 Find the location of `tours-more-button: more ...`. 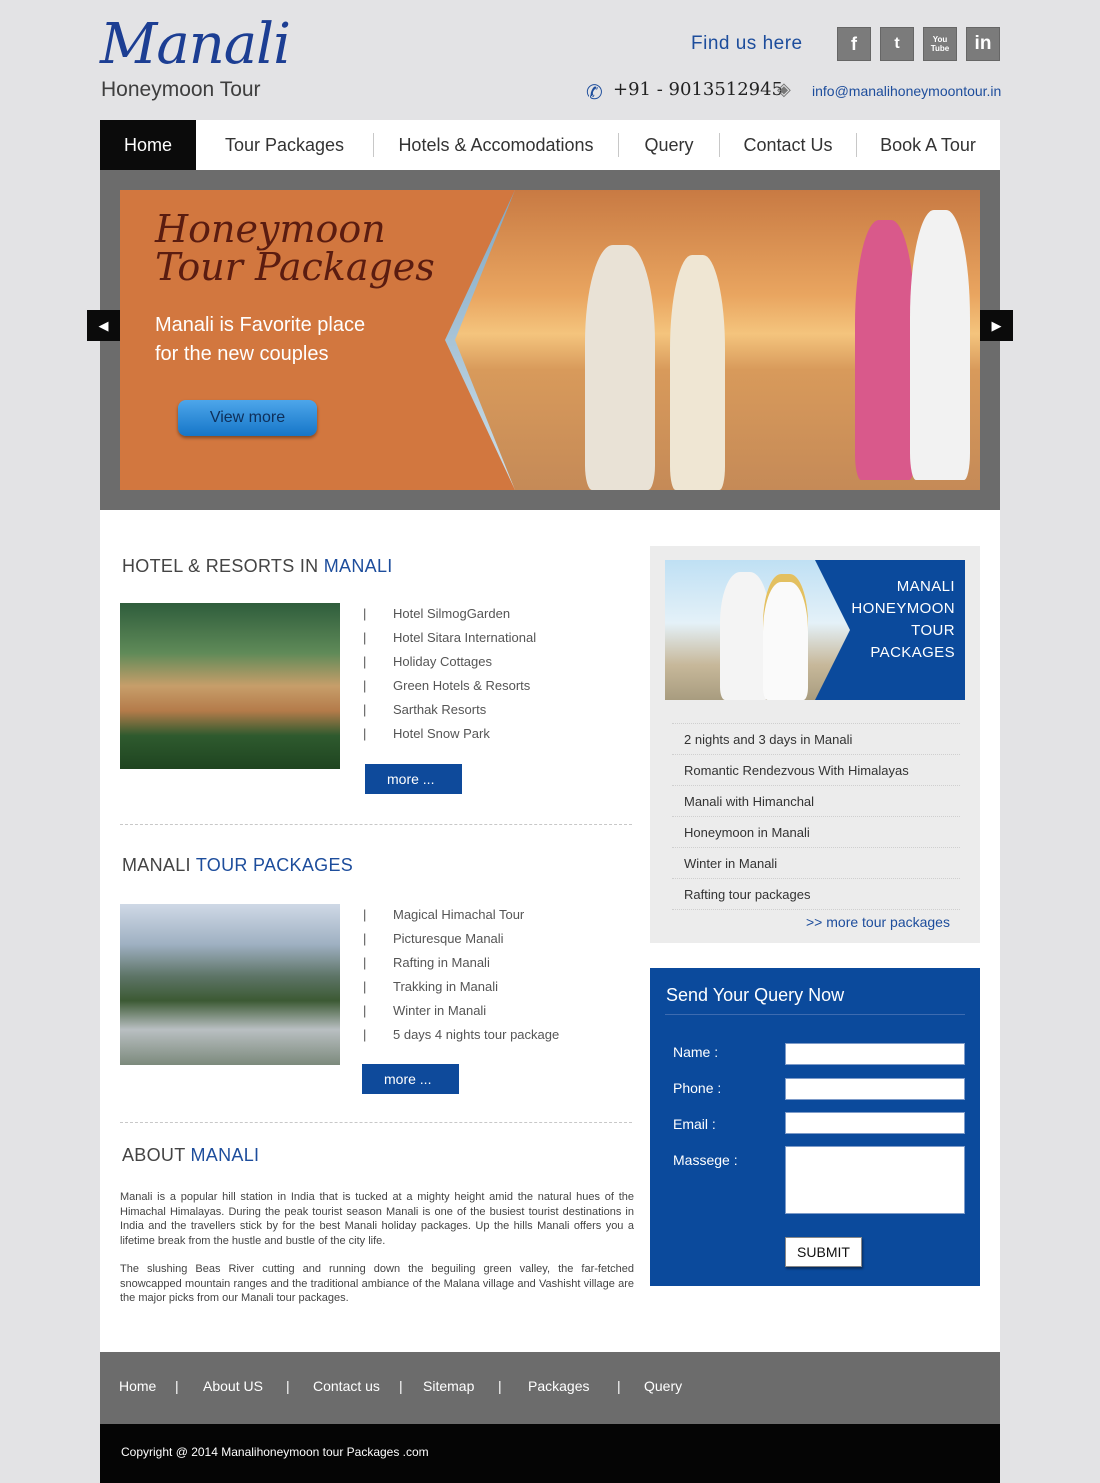

tours-more-button: more ... is located at coordinates (410, 1079).